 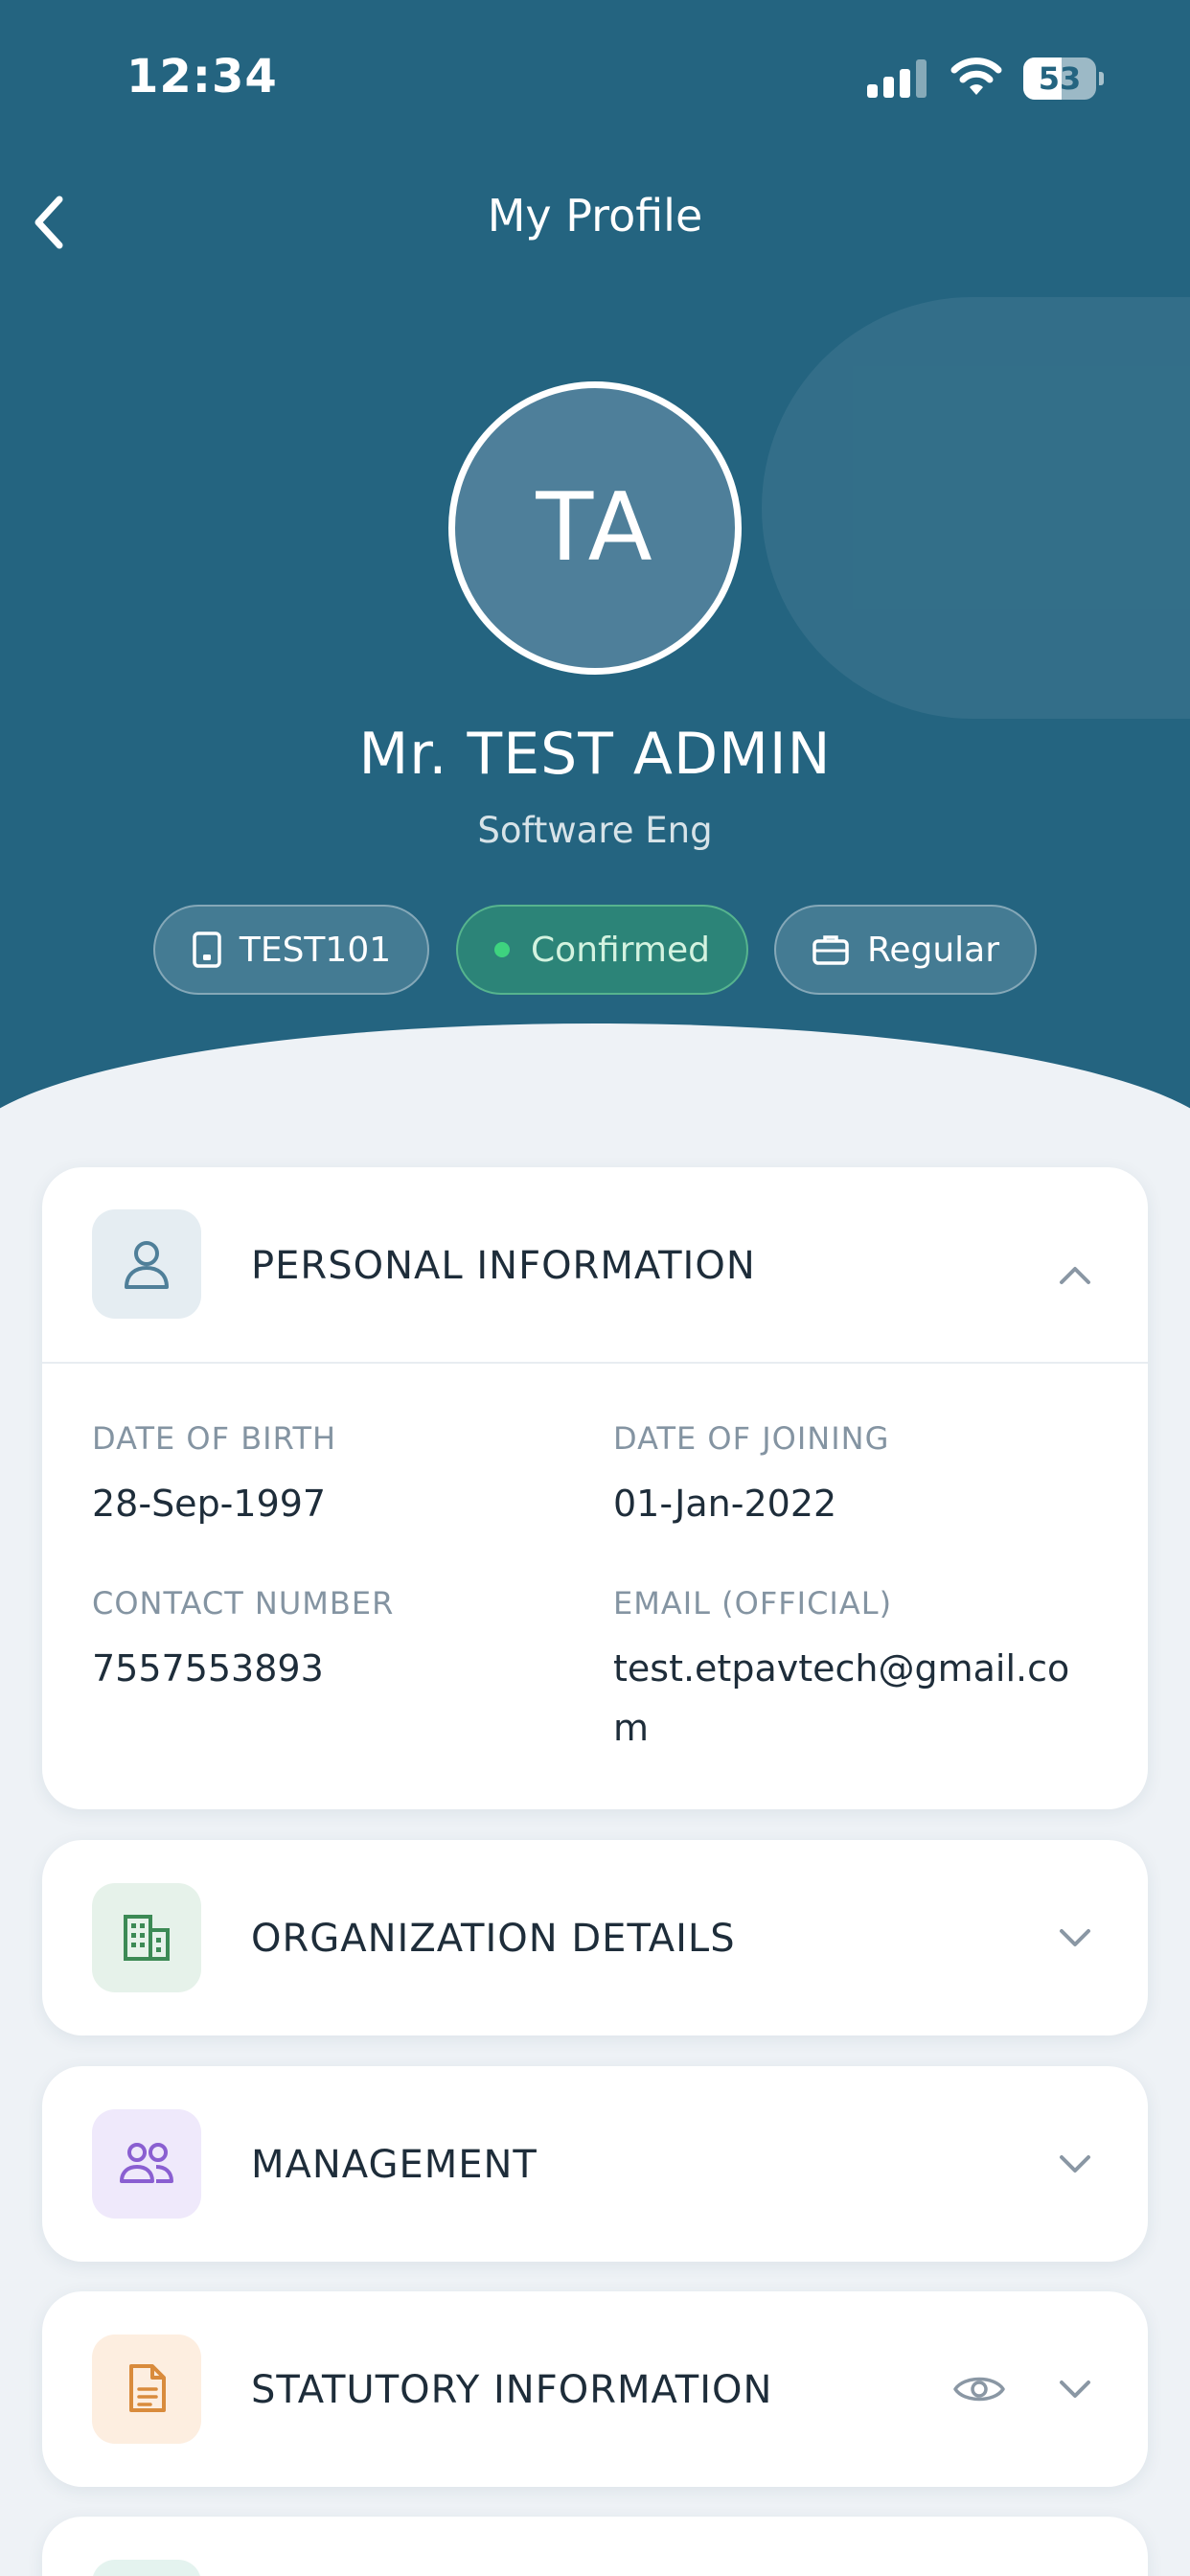 What do you see at coordinates (207, 950) in the screenshot?
I see `id-card-icon` at bounding box center [207, 950].